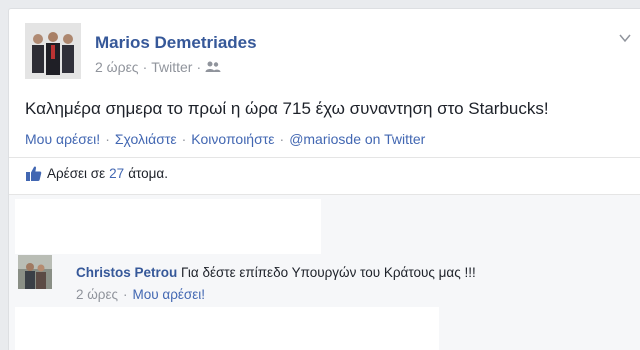  I want to click on likes-prefix: Αρέσει σε, so click(76, 173).